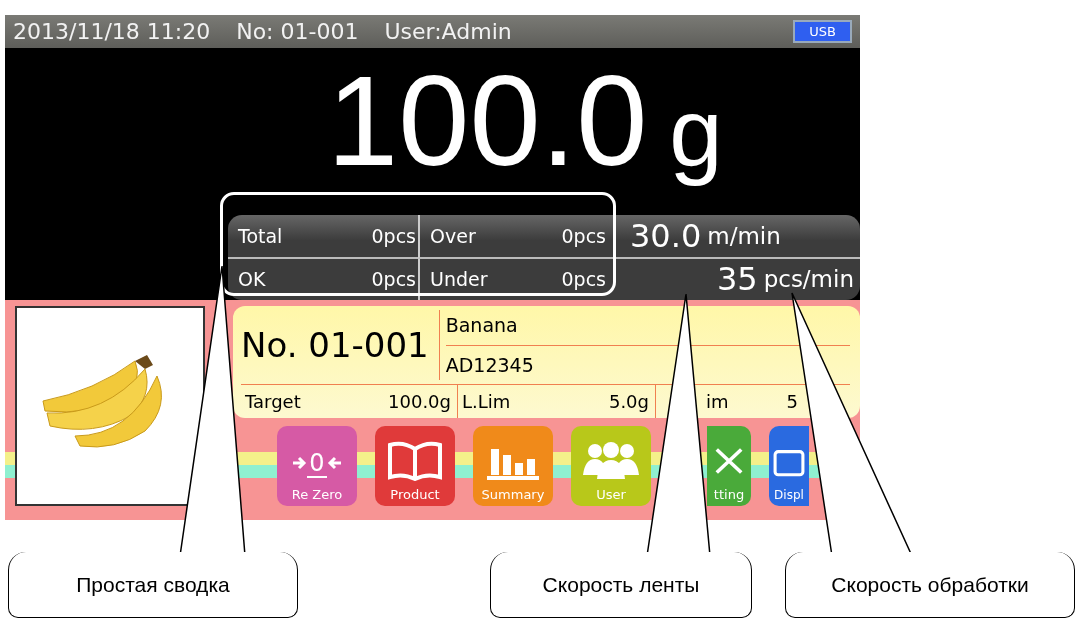 Image resolution: width=1078 pixels, height=619 pixels. I want to click on display-button: Displ, so click(789, 466).